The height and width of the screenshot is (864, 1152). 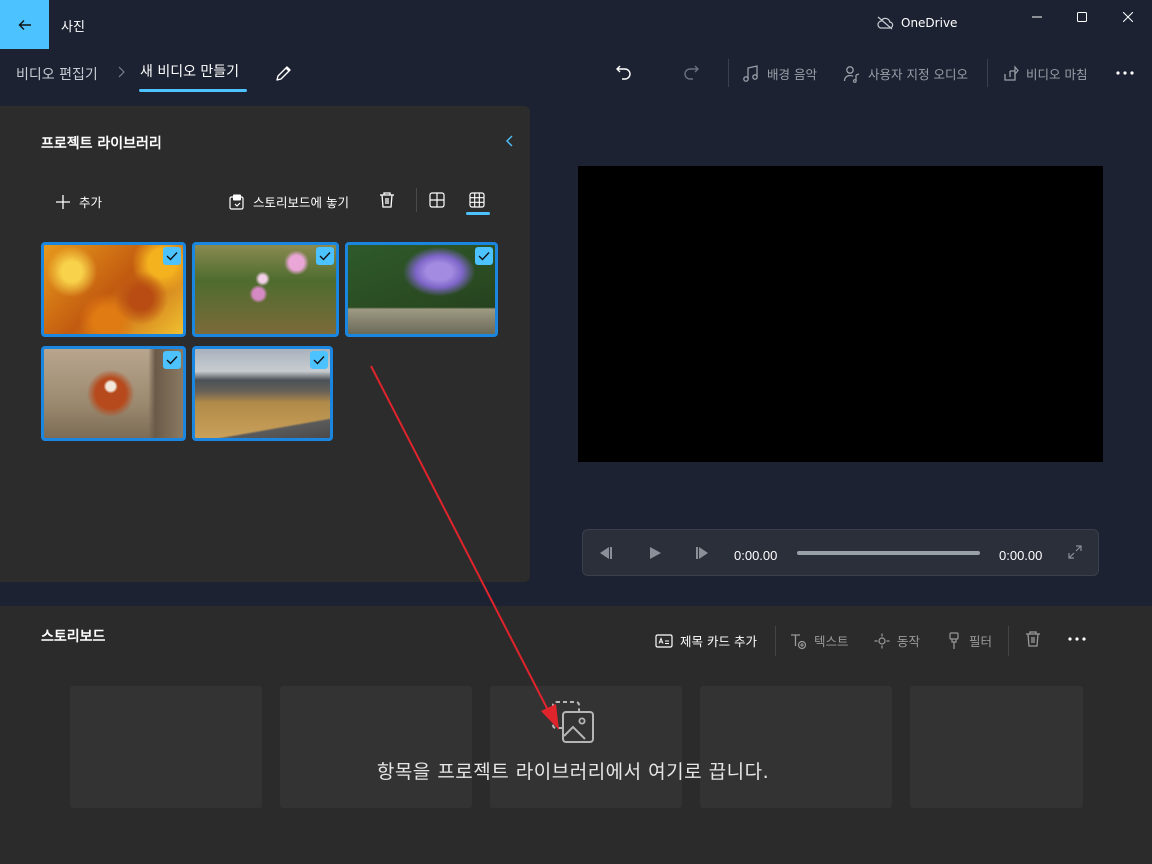 What do you see at coordinates (193, 90) in the screenshot?
I see `tab-underline` at bounding box center [193, 90].